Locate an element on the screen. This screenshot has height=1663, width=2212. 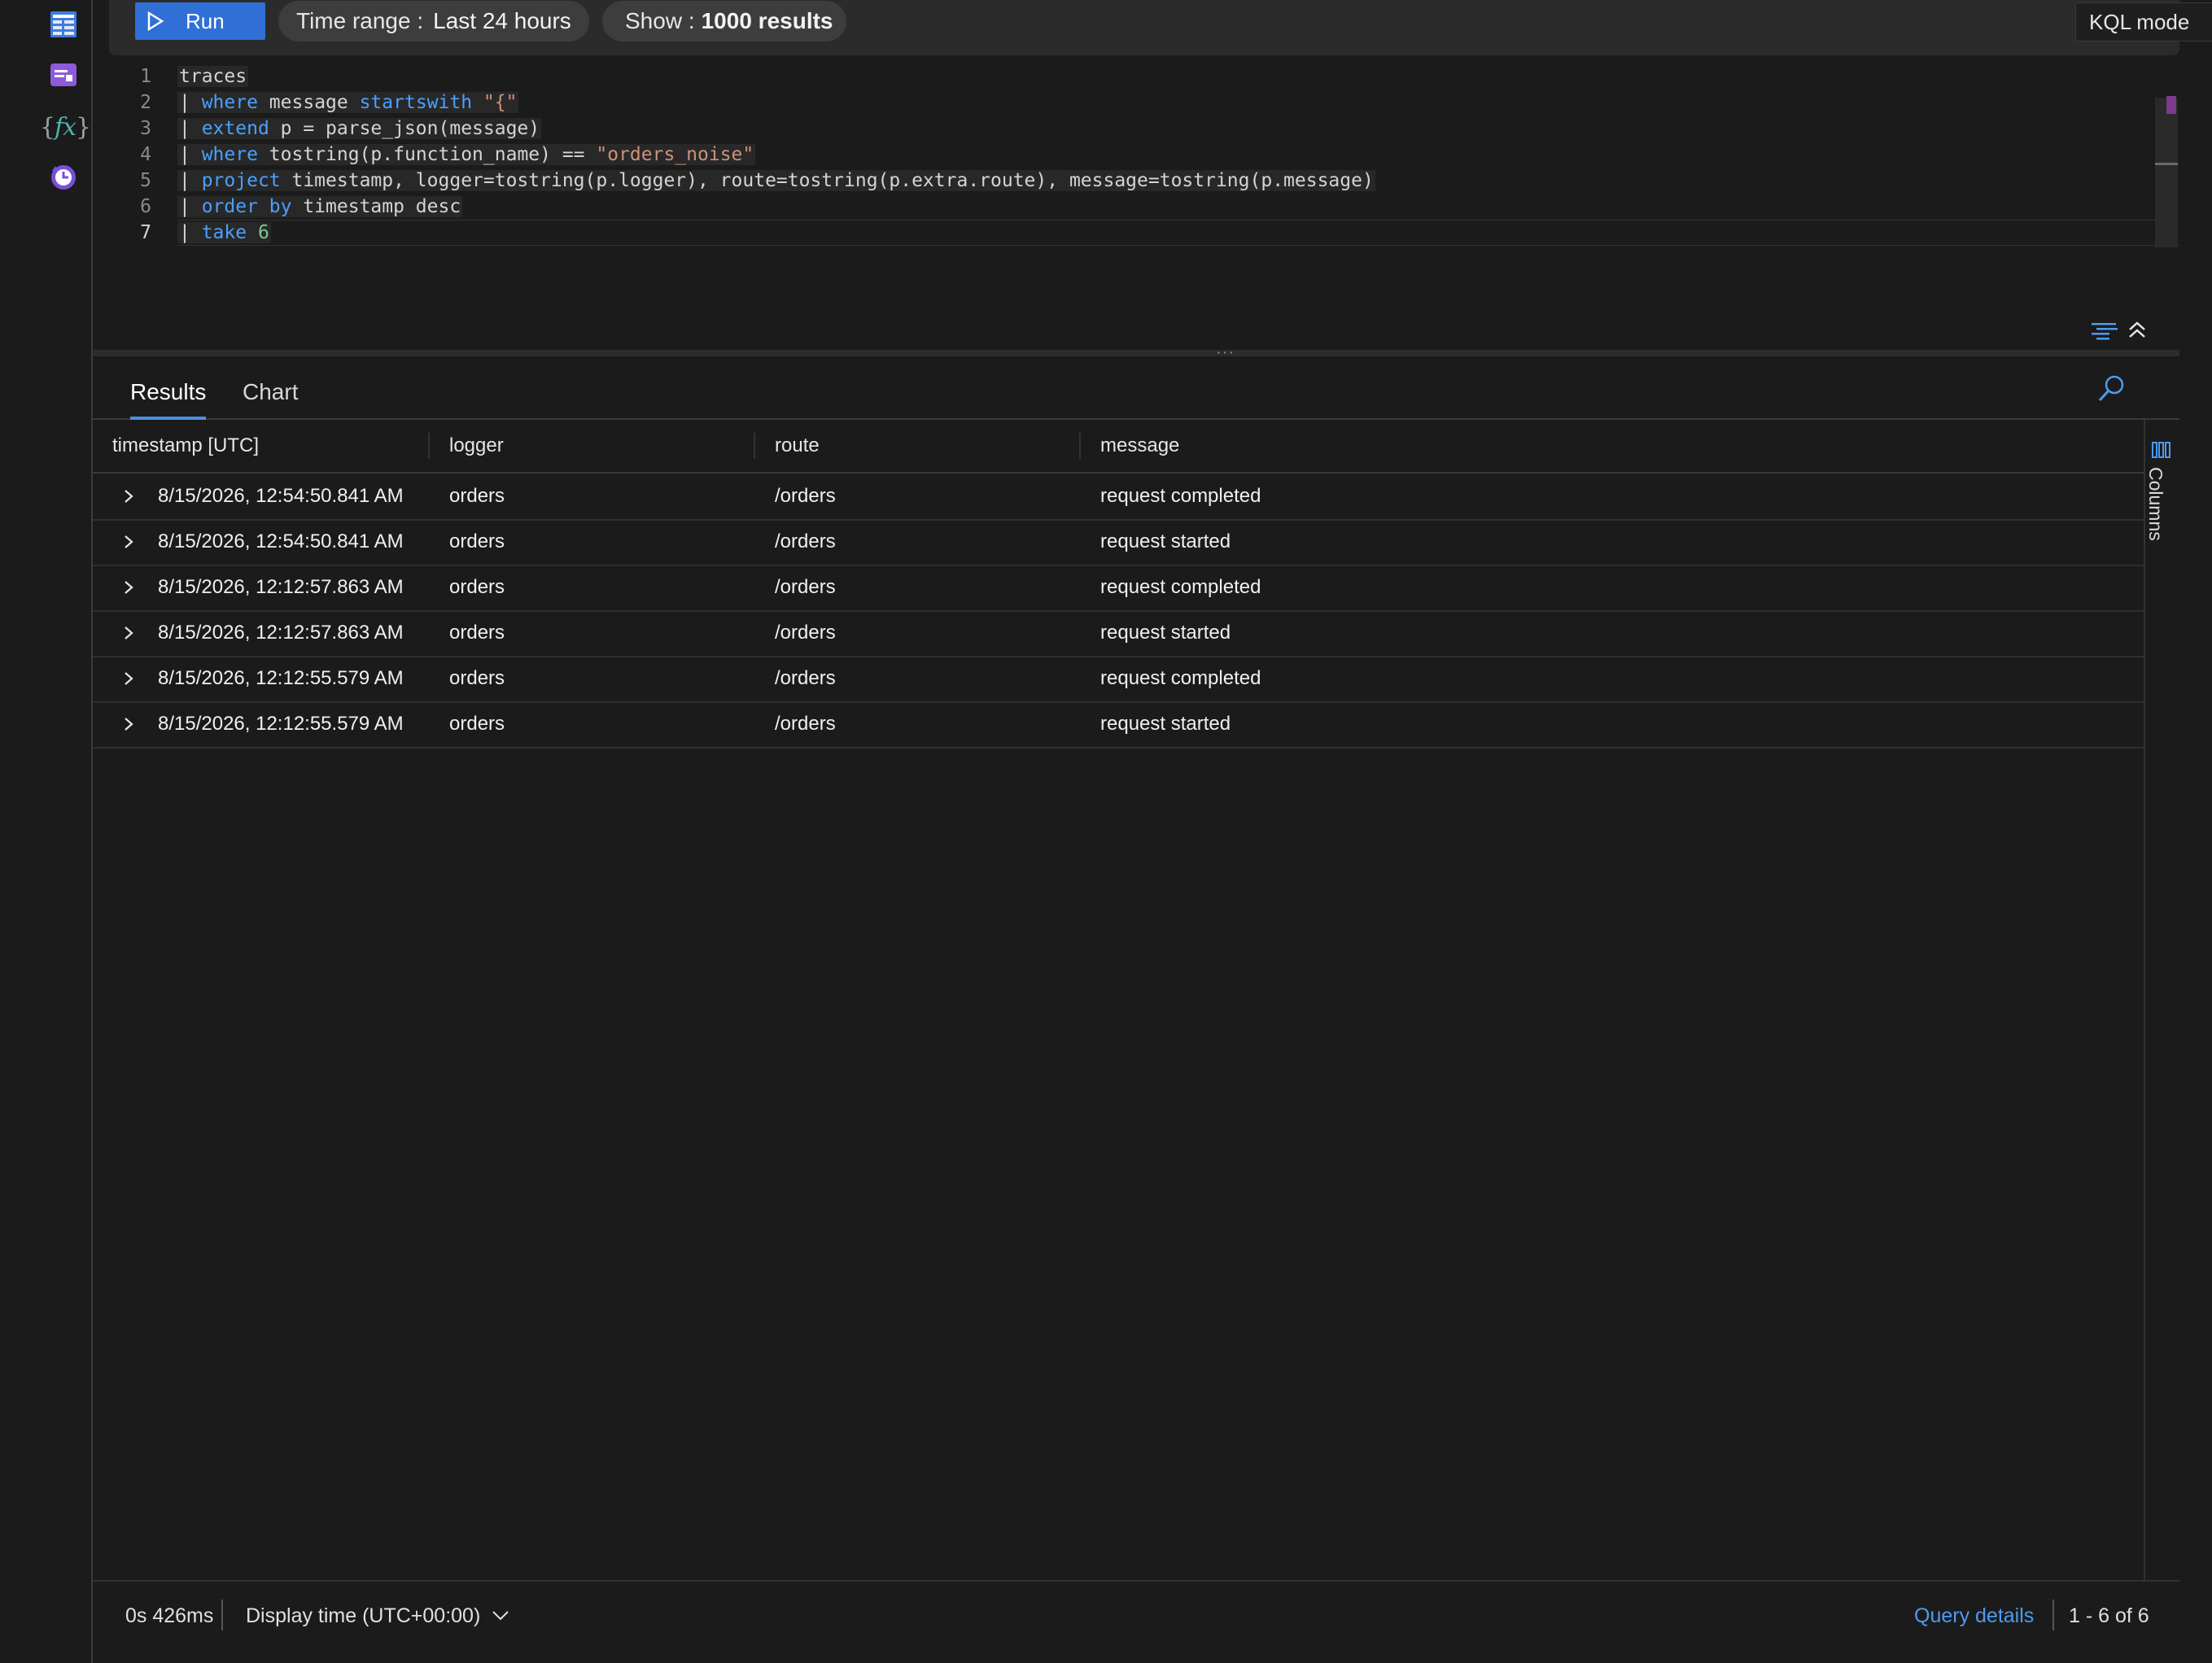
editor-line: 3 | extend p = parse_json(message) is located at coordinates (1126, 129).